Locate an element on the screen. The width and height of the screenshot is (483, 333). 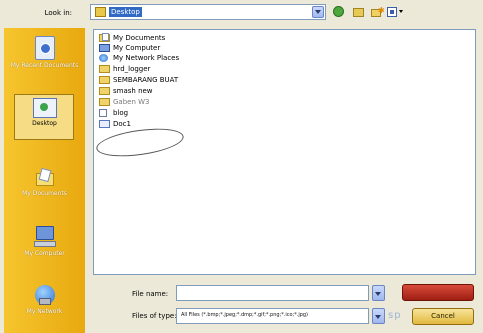
place-my-computer: My Computer is located at coordinates (44, 241).